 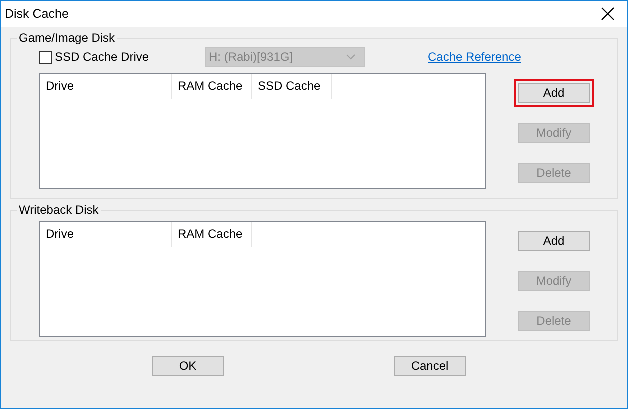 I want to click on dialog-button: OK, so click(x=188, y=366).